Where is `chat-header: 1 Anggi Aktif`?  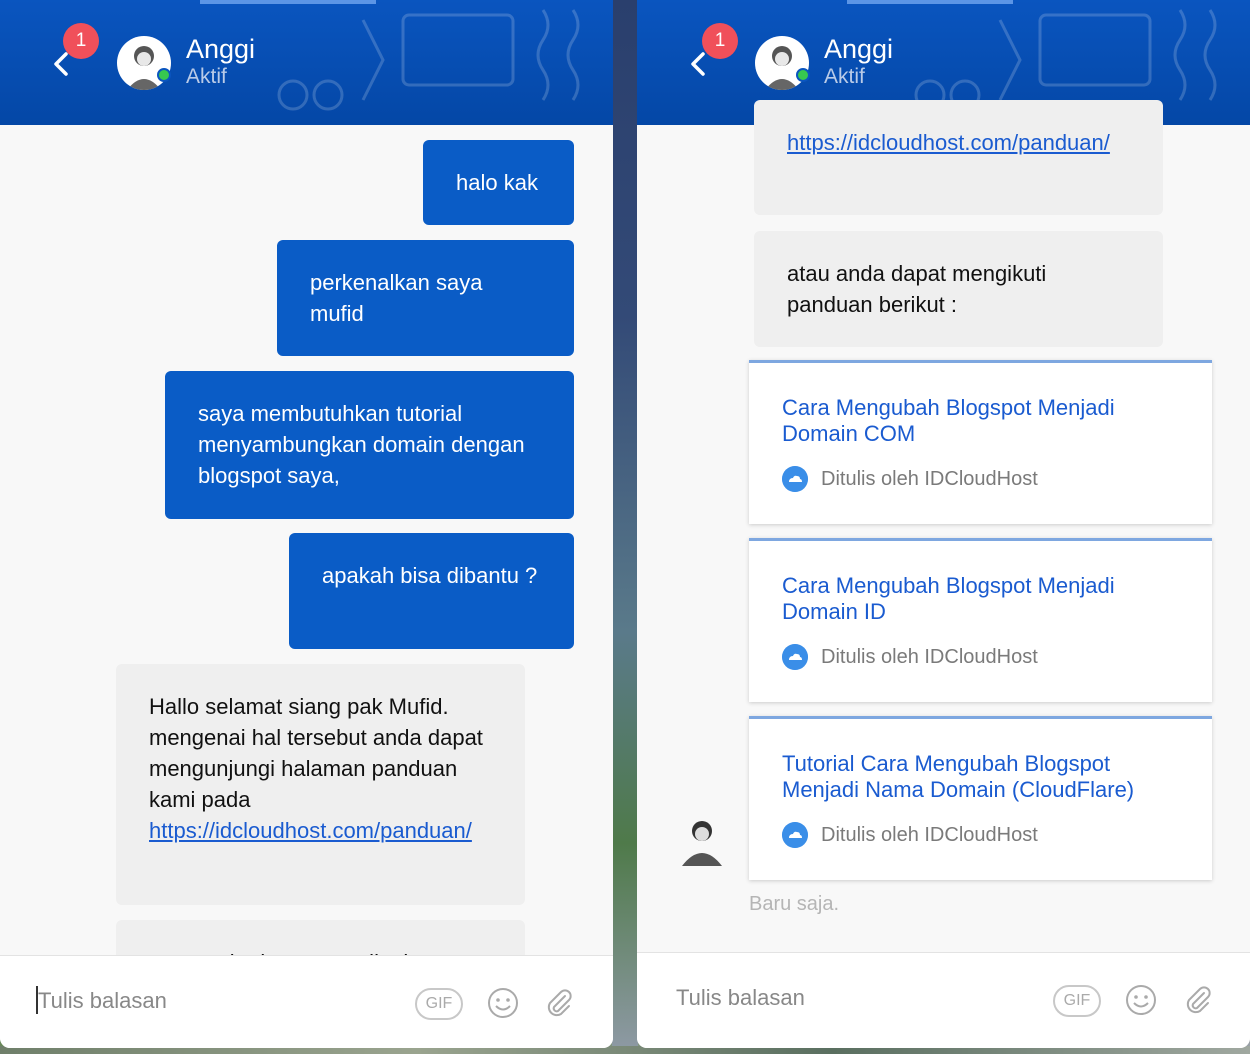 chat-header: 1 Anggi Aktif is located at coordinates (306, 62).